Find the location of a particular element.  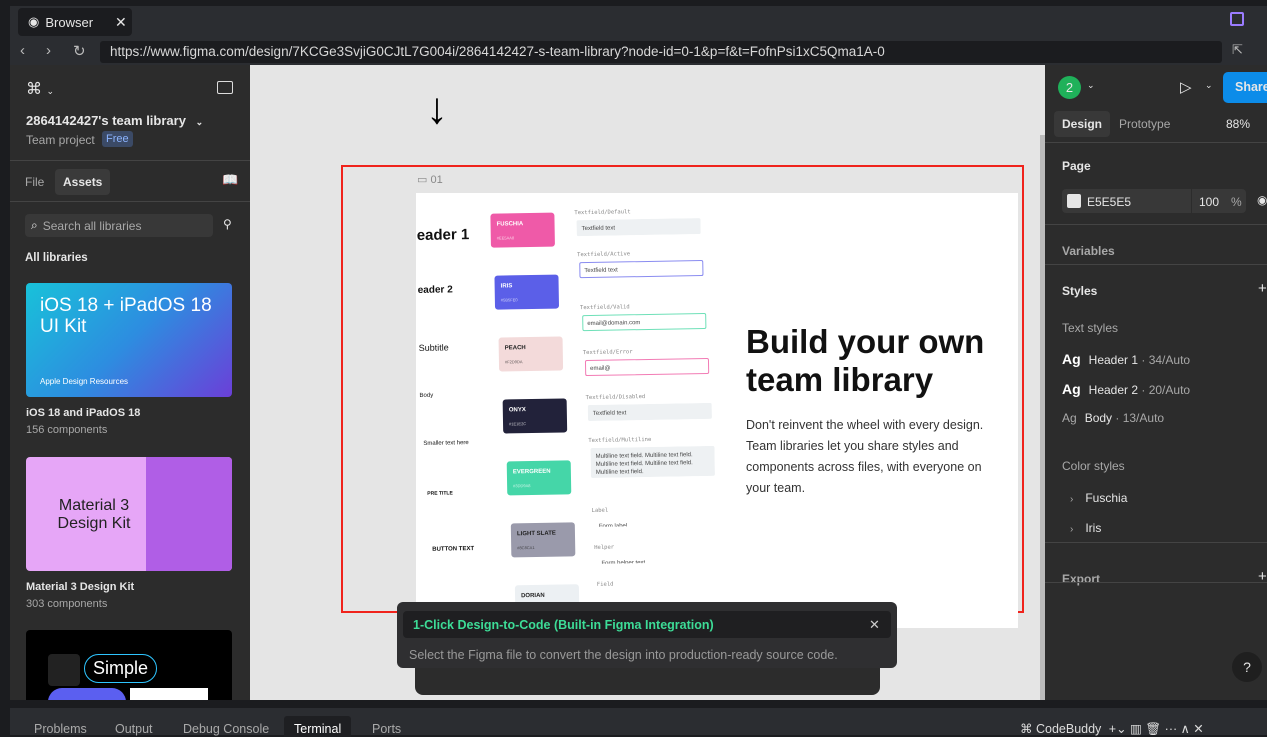

text-style-icon: Ag is located at coordinates (1069, 418).